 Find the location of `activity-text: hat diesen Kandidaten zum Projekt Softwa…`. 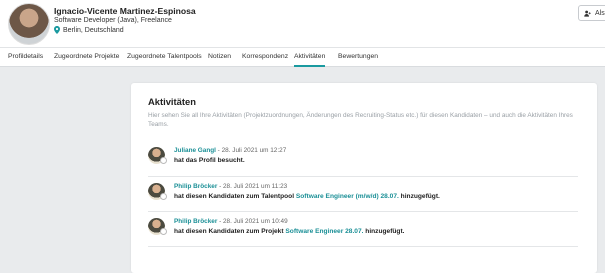

activity-text: hat diesen Kandidaten zum Projekt Softwa… is located at coordinates (289, 231).